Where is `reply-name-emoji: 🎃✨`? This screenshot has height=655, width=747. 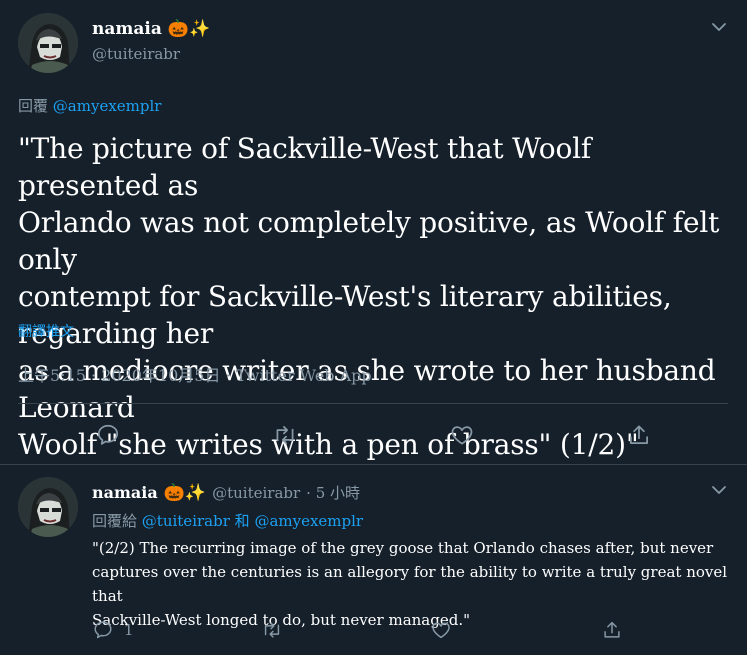 reply-name-emoji: 🎃✨ is located at coordinates (185, 492).